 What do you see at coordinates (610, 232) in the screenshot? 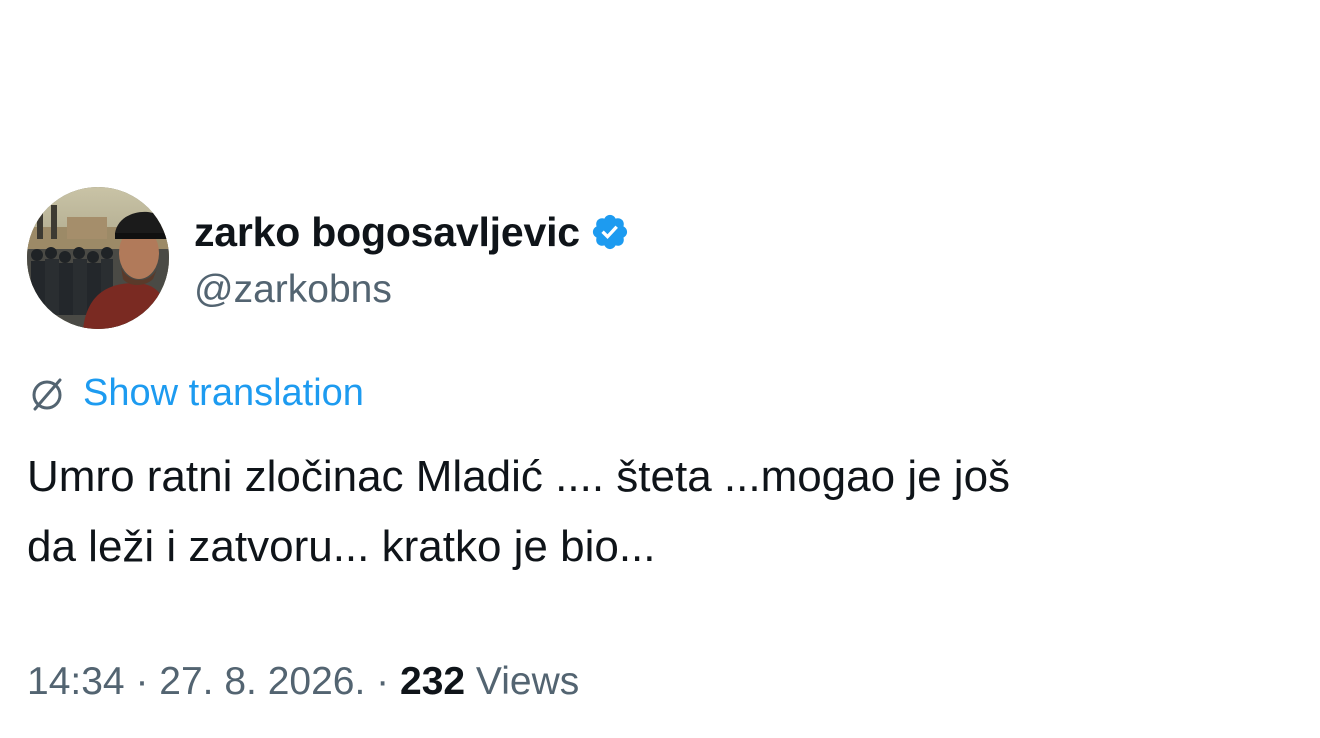
I see `verified-badge-icon` at bounding box center [610, 232].